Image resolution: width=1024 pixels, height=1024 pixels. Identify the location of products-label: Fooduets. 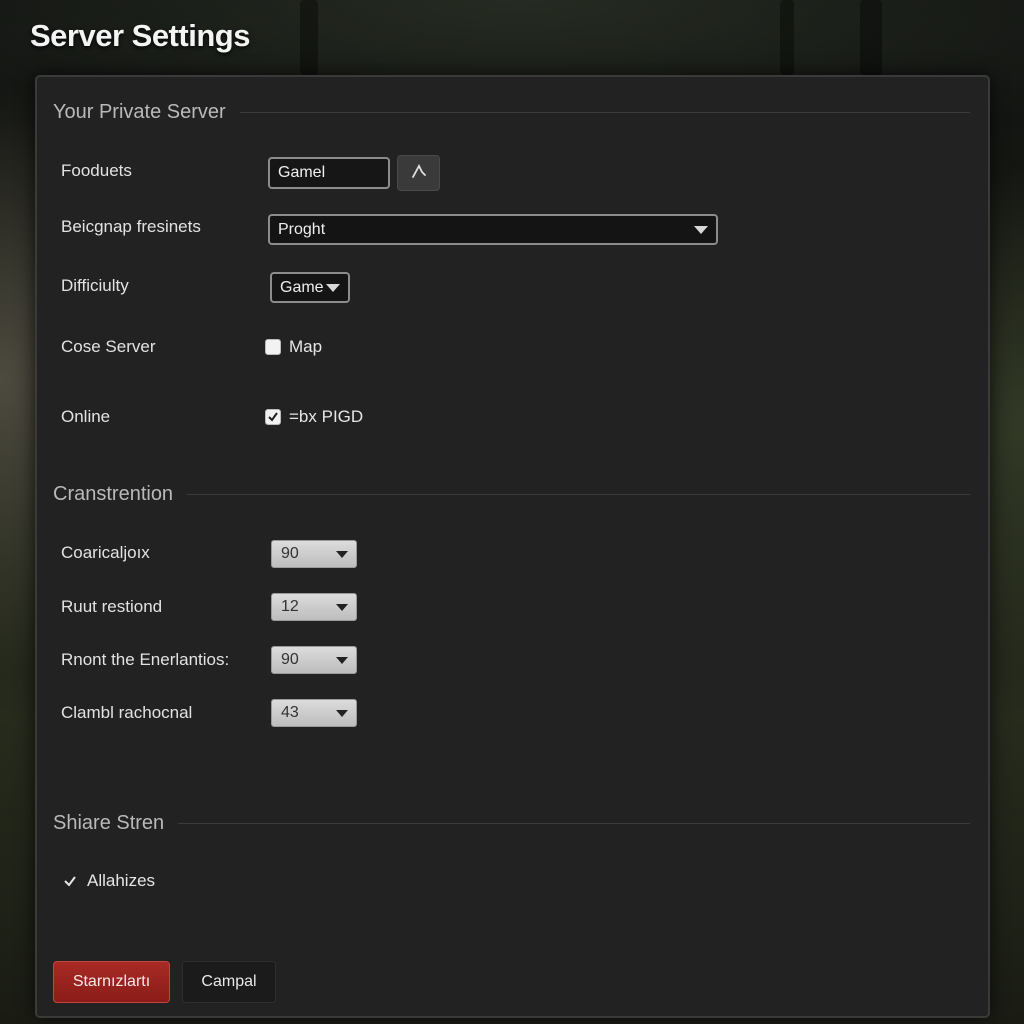
(96, 170).